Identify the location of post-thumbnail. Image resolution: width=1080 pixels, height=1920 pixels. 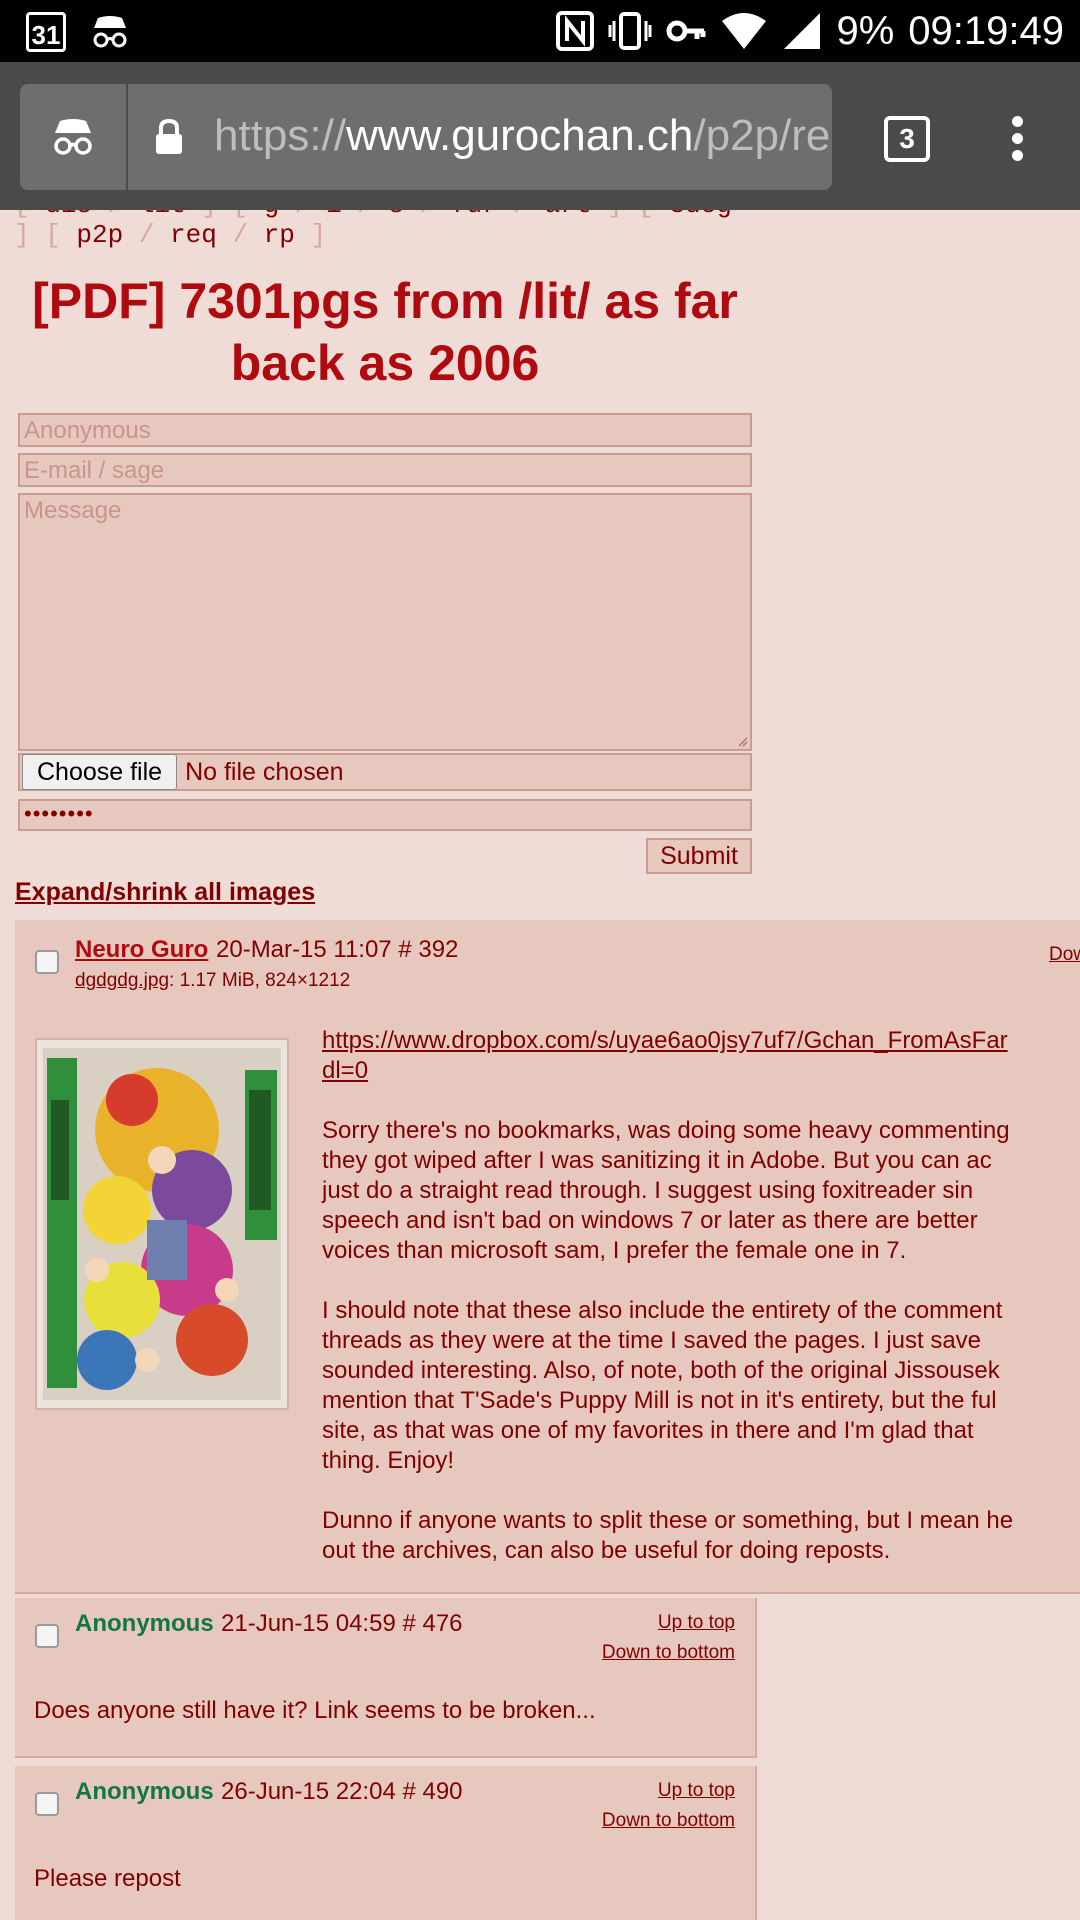
(162, 1224).